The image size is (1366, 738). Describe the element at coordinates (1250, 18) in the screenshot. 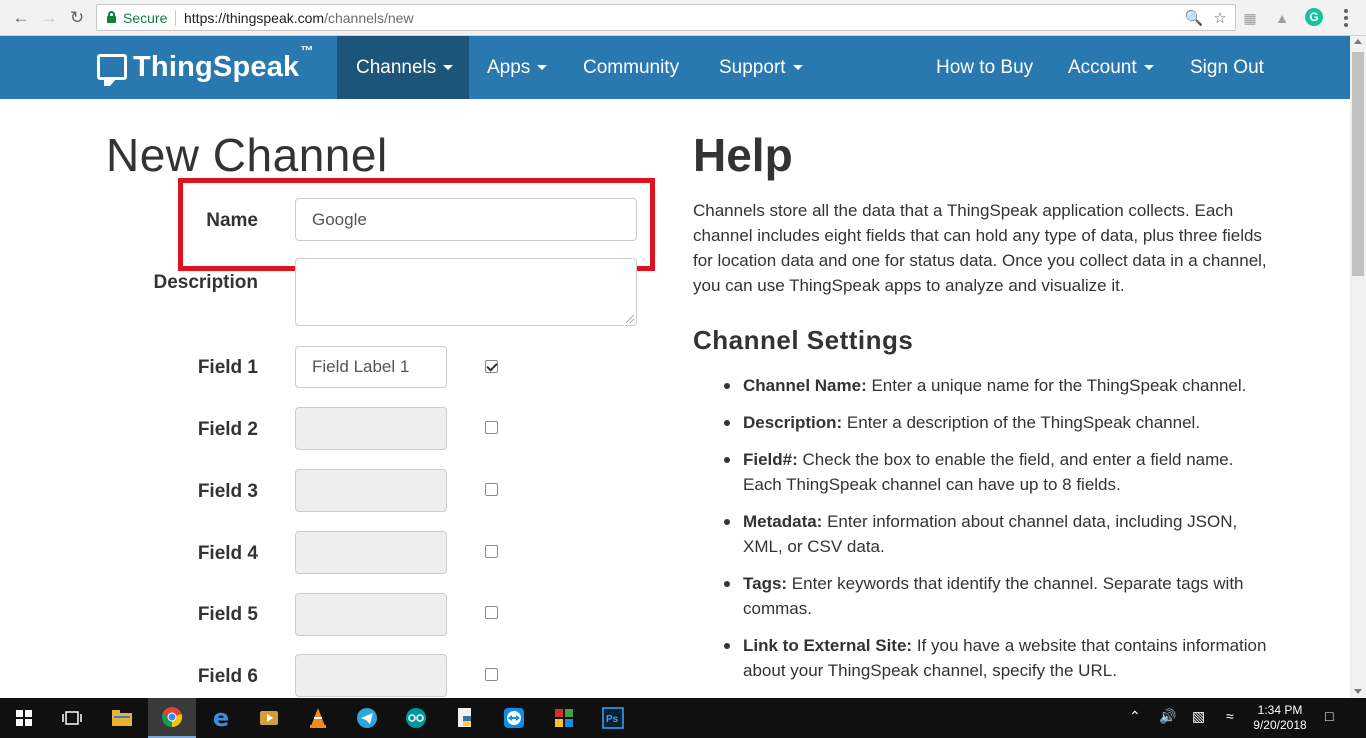

I see `extension-pdf-icon: ▦` at that location.